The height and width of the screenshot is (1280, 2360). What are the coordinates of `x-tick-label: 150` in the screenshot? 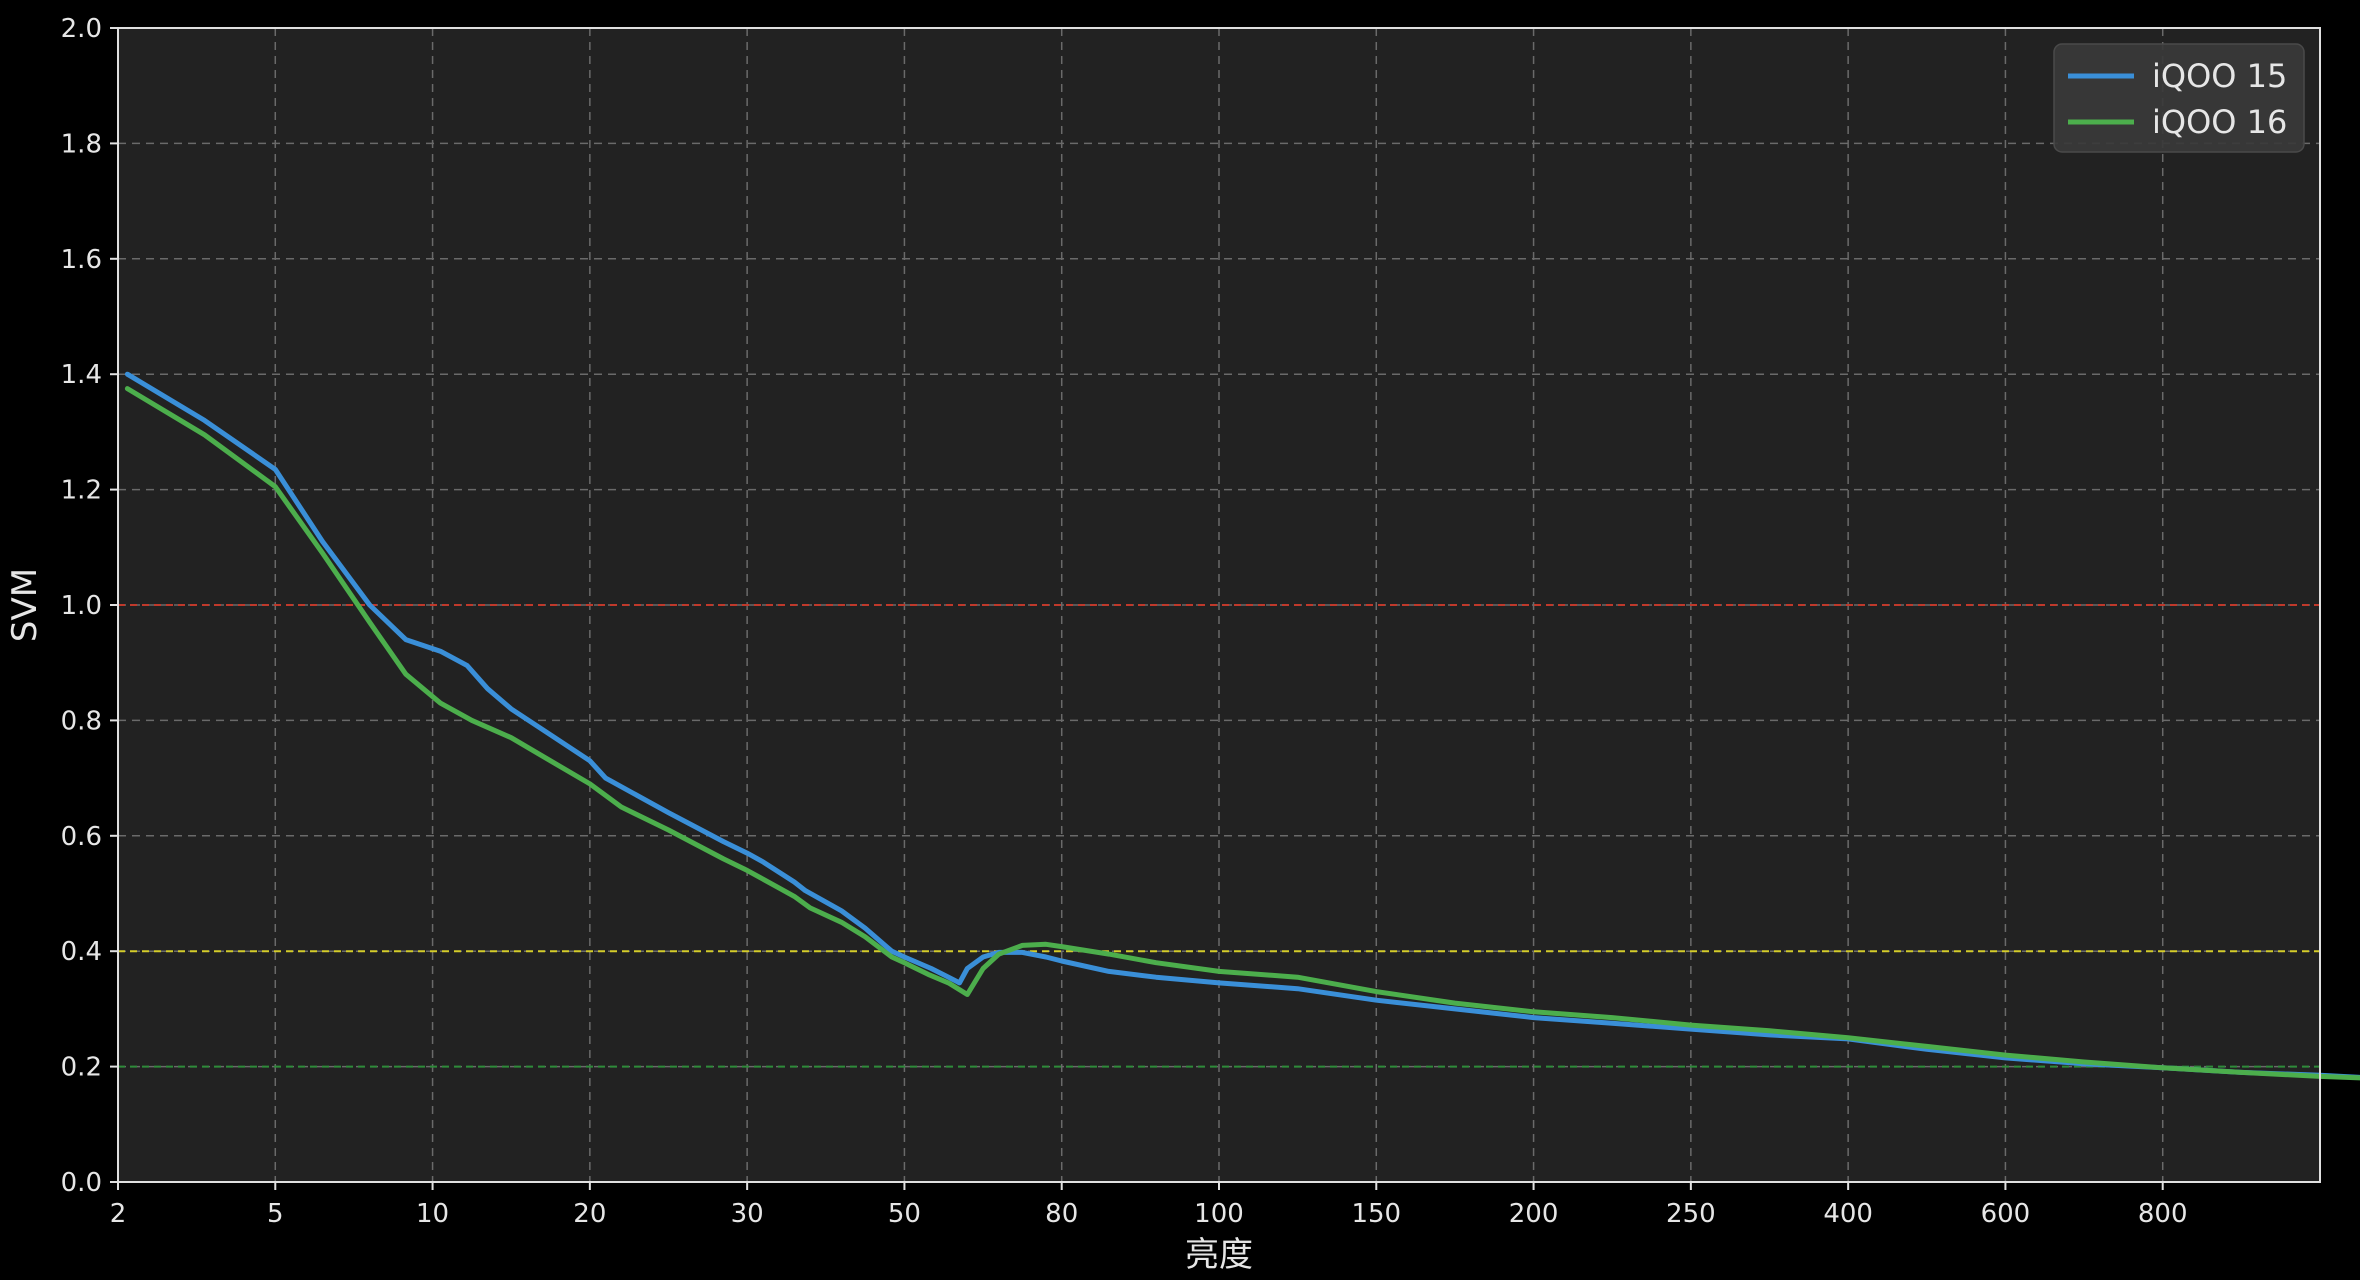 It's located at (1376, 1214).